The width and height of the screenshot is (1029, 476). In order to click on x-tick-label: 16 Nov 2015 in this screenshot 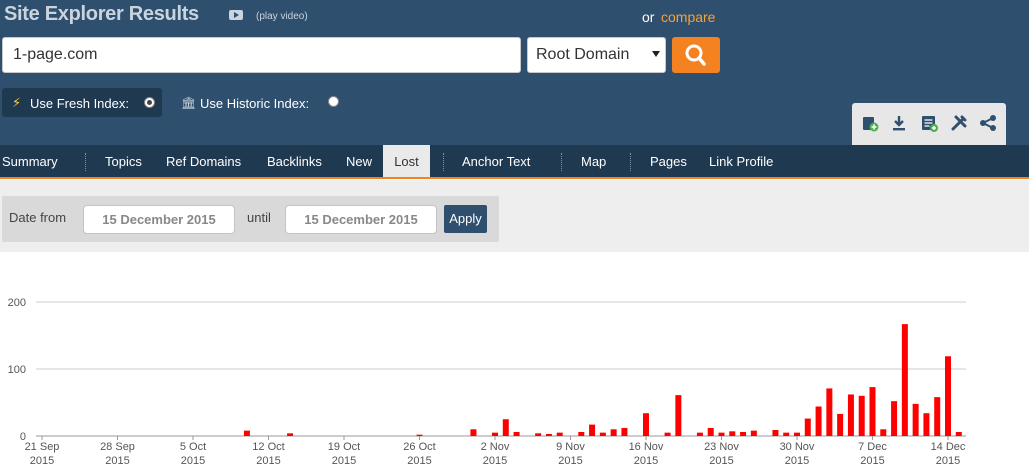, I will do `click(646, 454)`.